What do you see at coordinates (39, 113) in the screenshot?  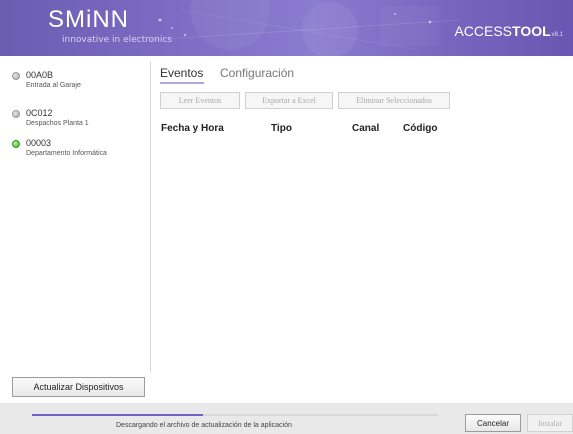 I see `device-id: 0C012` at bounding box center [39, 113].